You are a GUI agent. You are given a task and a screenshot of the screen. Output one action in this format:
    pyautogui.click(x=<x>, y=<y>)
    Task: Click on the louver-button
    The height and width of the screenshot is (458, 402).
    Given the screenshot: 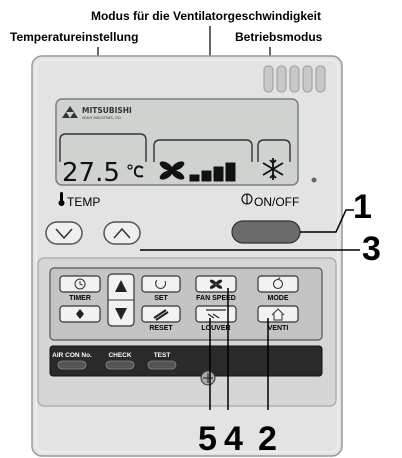 What is the action you would take?
    pyautogui.click(x=216, y=314)
    